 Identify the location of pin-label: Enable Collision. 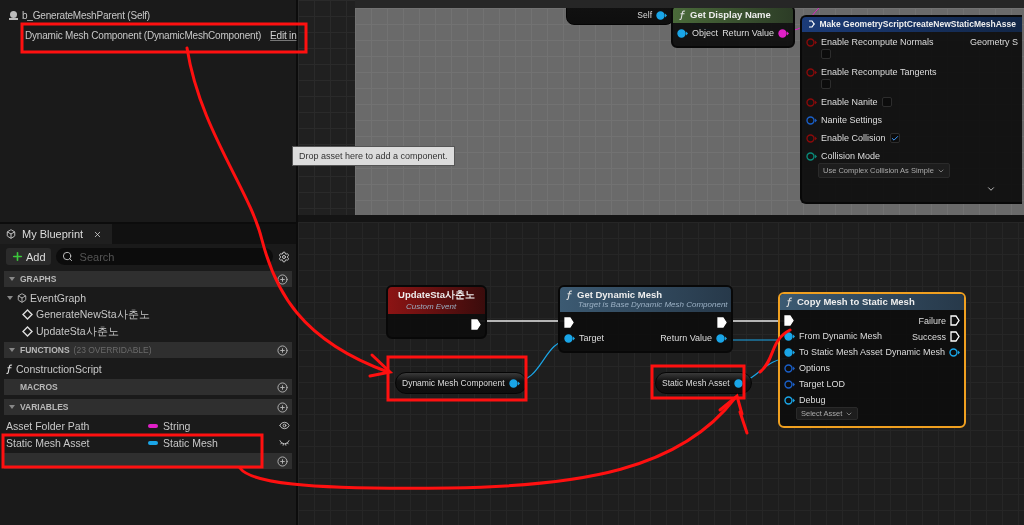
(853, 138).